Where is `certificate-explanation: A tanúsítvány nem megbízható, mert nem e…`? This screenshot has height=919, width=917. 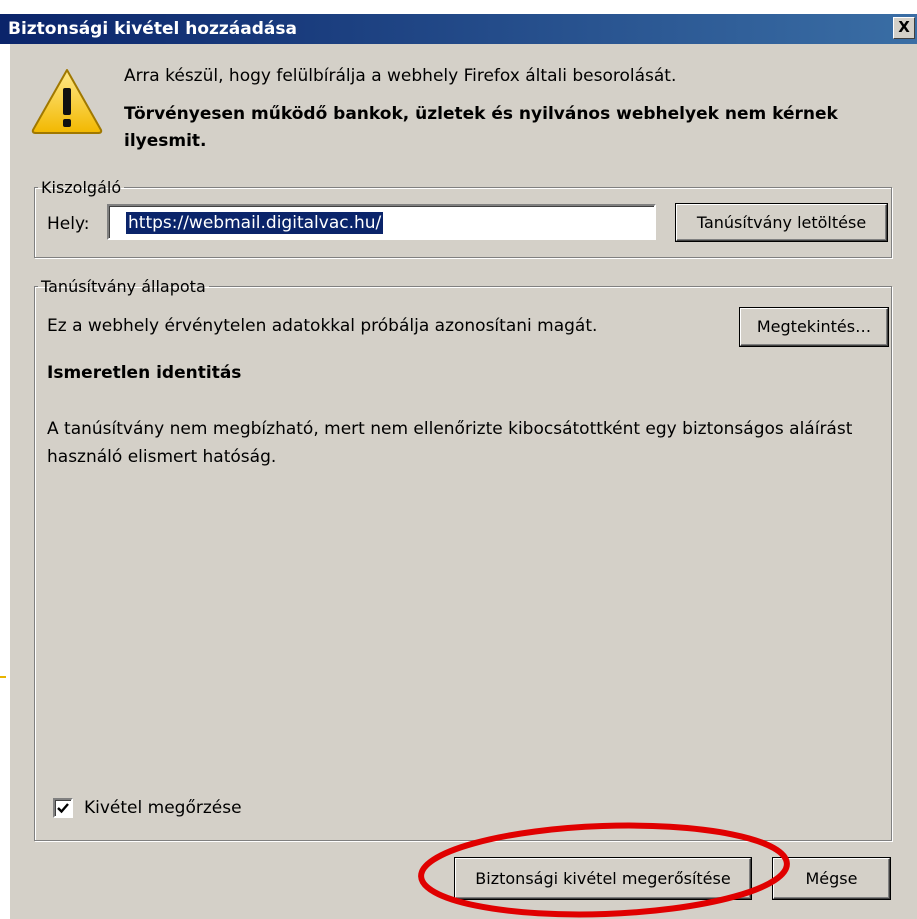 certificate-explanation: A tanúsítvány nem megbízható, mert nem e… is located at coordinates (450, 443).